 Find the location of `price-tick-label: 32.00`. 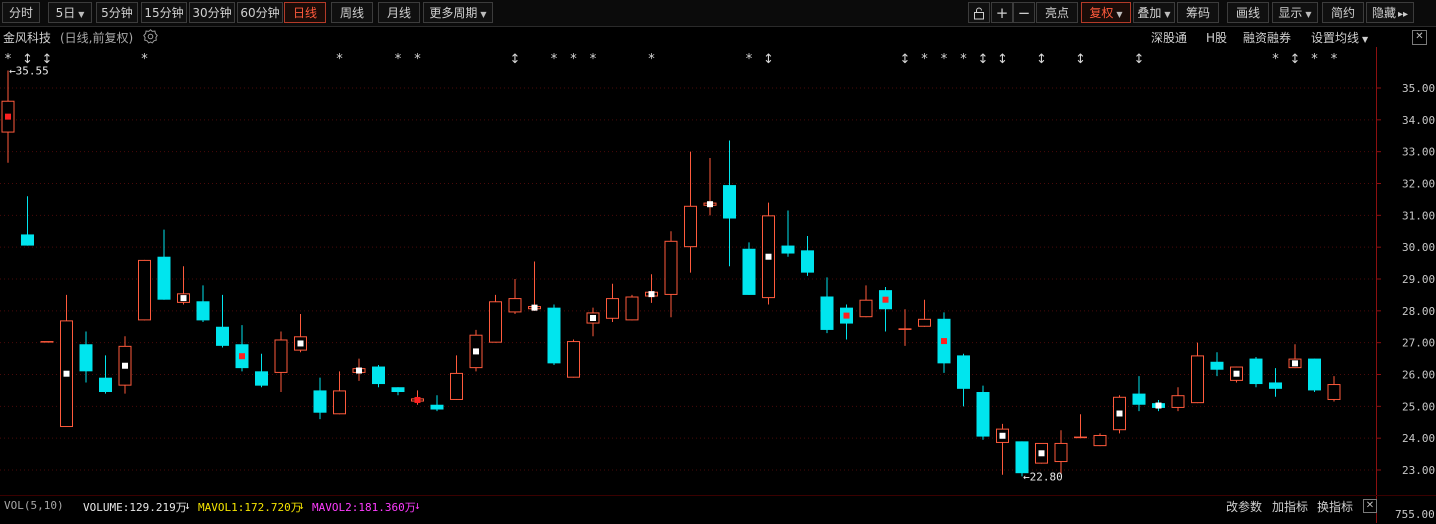

price-tick-label: 32.00 is located at coordinates (1418, 184).